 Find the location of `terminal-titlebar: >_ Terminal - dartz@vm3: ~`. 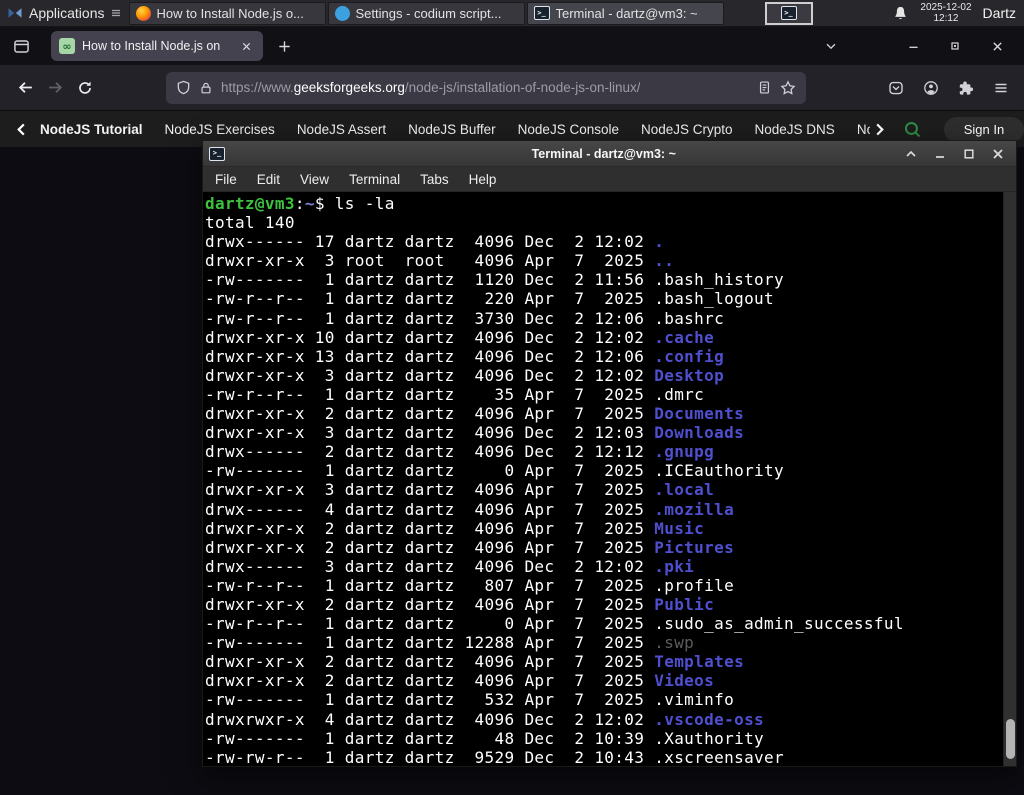

terminal-titlebar: >_ Terminal - dartz@vm3: ~ is located at coordinates (609, 154).